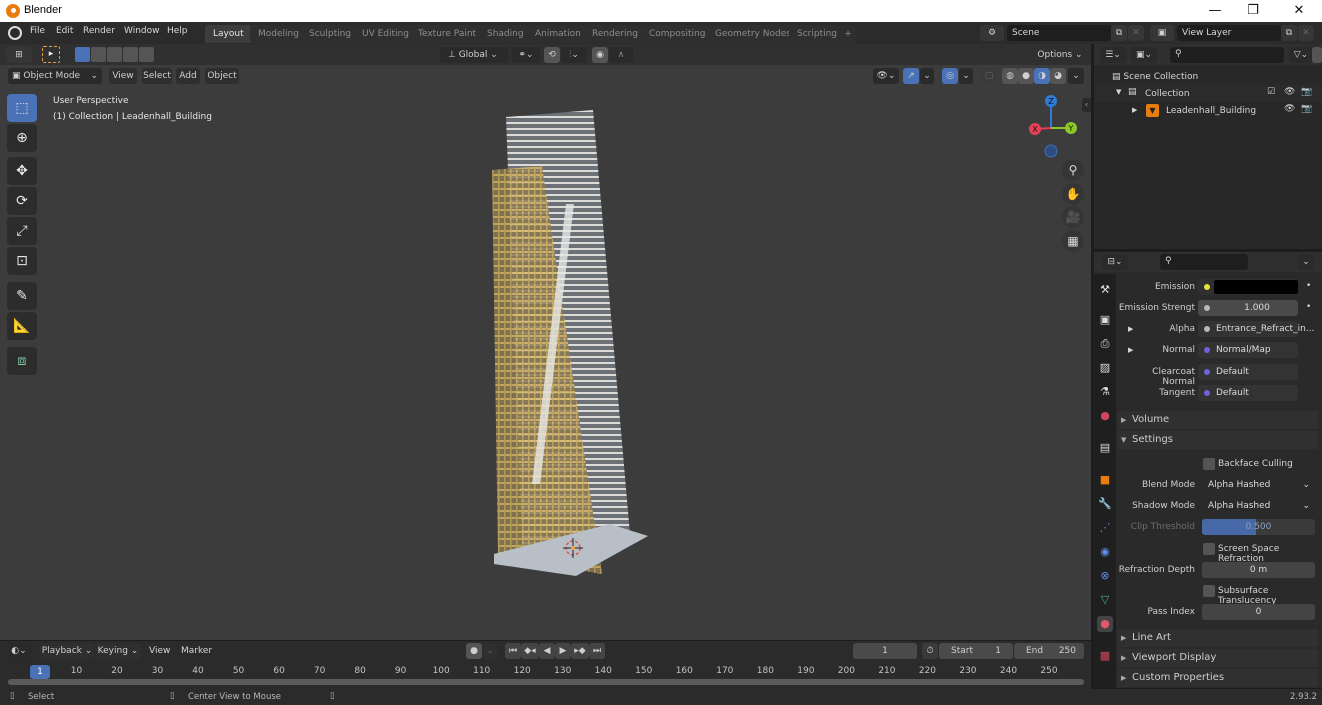  What do you see at coordinates (1119, 33) in the screenshot?
I see `new-scene-icon: ⧉` at bounding box center [1119, 33].